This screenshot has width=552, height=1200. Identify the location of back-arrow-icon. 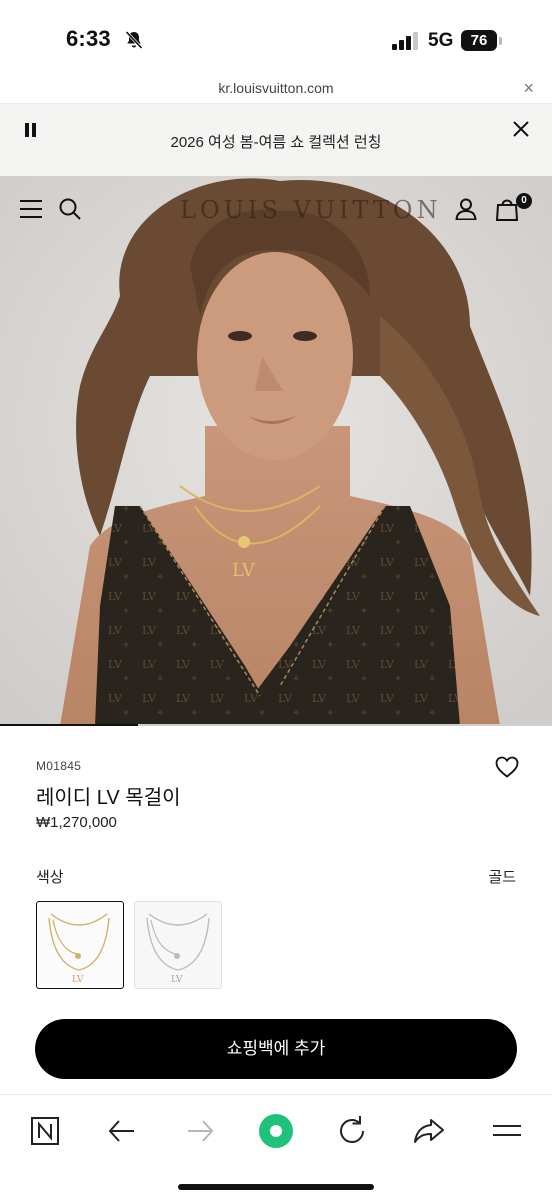
(122, 1131).